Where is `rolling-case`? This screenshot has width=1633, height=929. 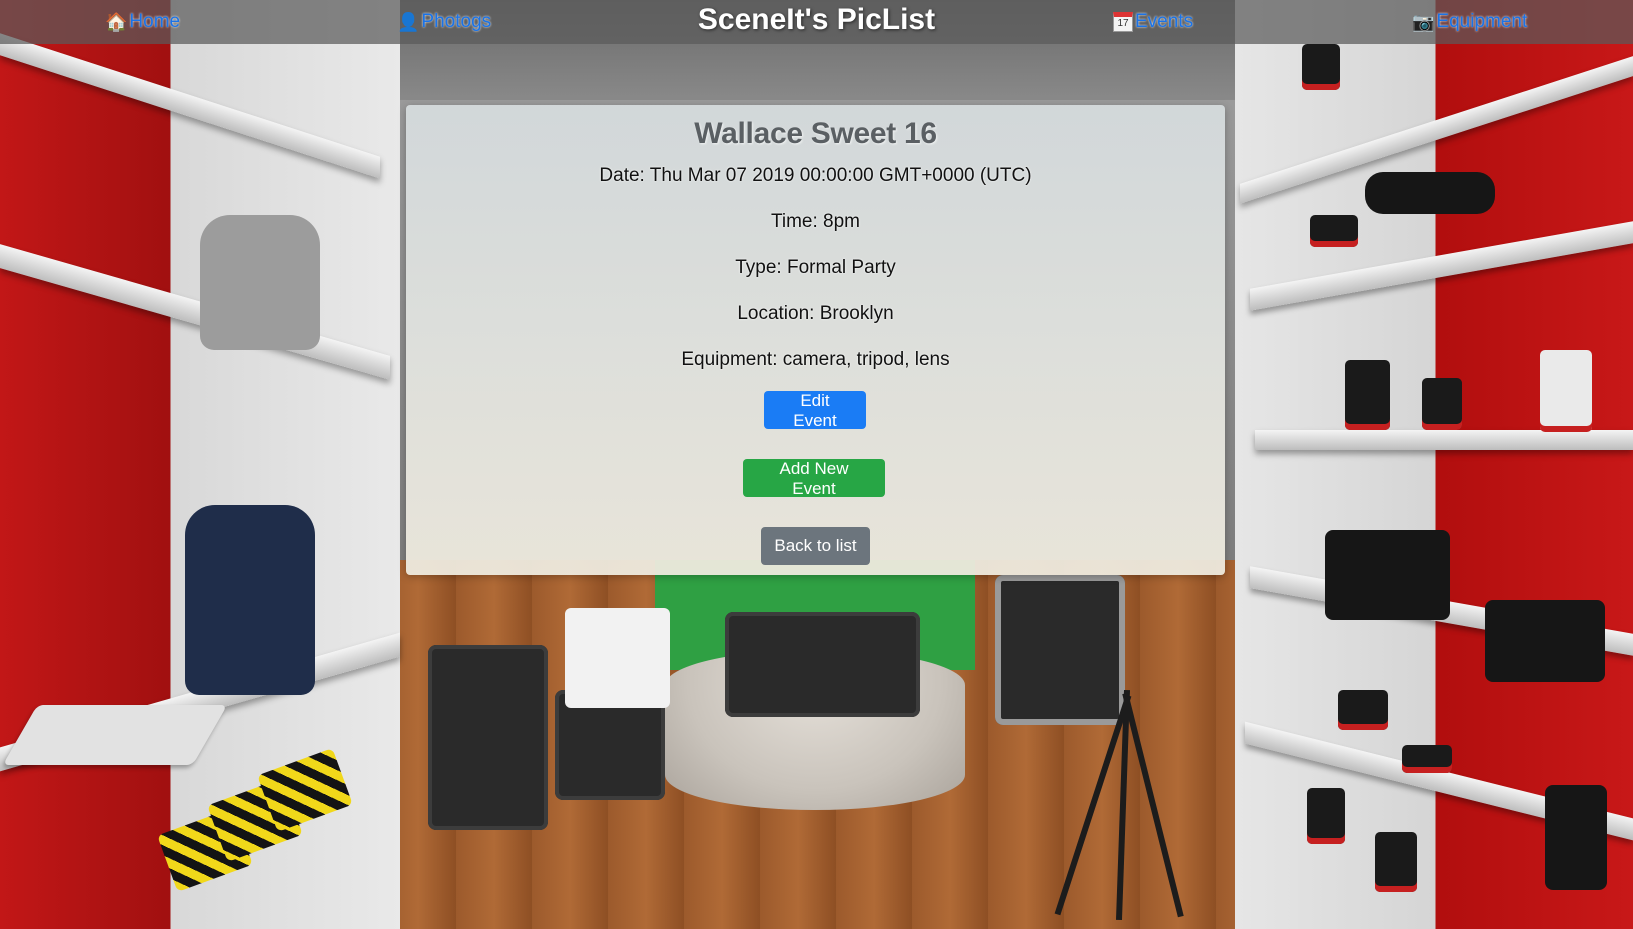
rolling-case is located at coordinates (488, 737).